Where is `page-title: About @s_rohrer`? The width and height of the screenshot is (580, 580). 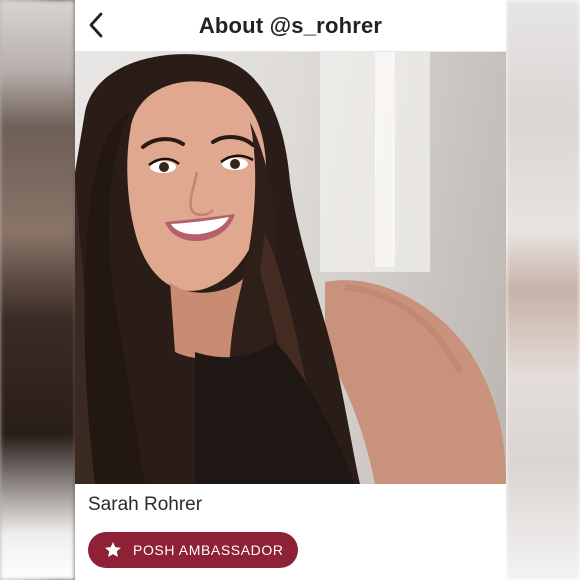
page-title: About @s_rohrer is located at coordinates (290, 25).